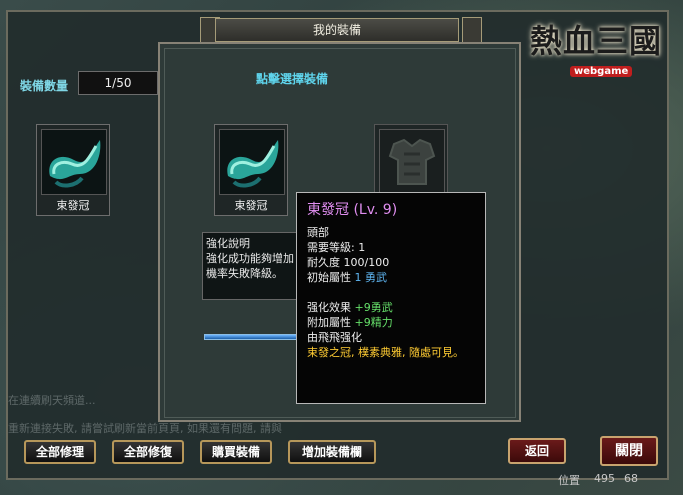  What do you see at coordinates (318, 232) in the screenshot?
I see `tooltip-slot: 頭部` at bounding box center [318, 232].